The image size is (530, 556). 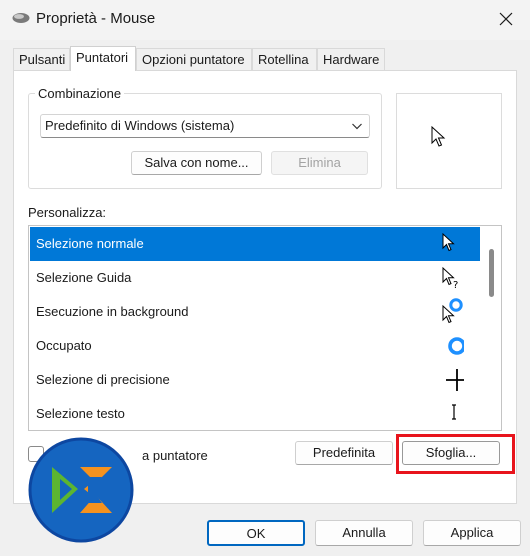 I want to click on list-item-label: Selezione Guida, so click(x=84, y=277).